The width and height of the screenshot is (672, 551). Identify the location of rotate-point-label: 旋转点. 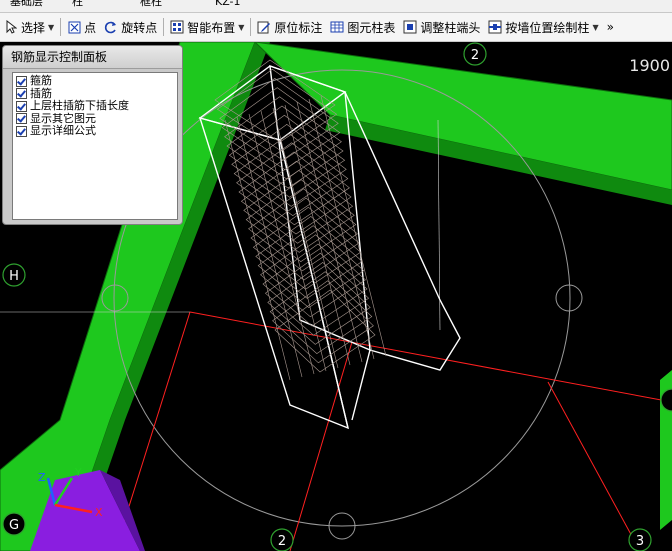
(139, 27).